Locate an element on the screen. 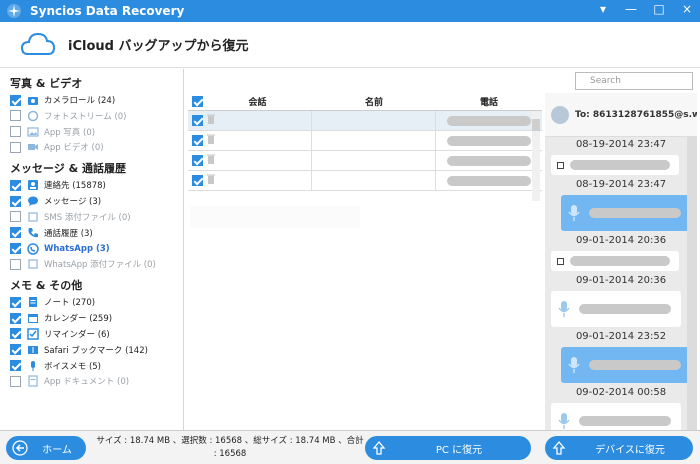 The width and height of the screenshot is (700, 464). message-bubble-outgoing is located at coordinates (618, 213).